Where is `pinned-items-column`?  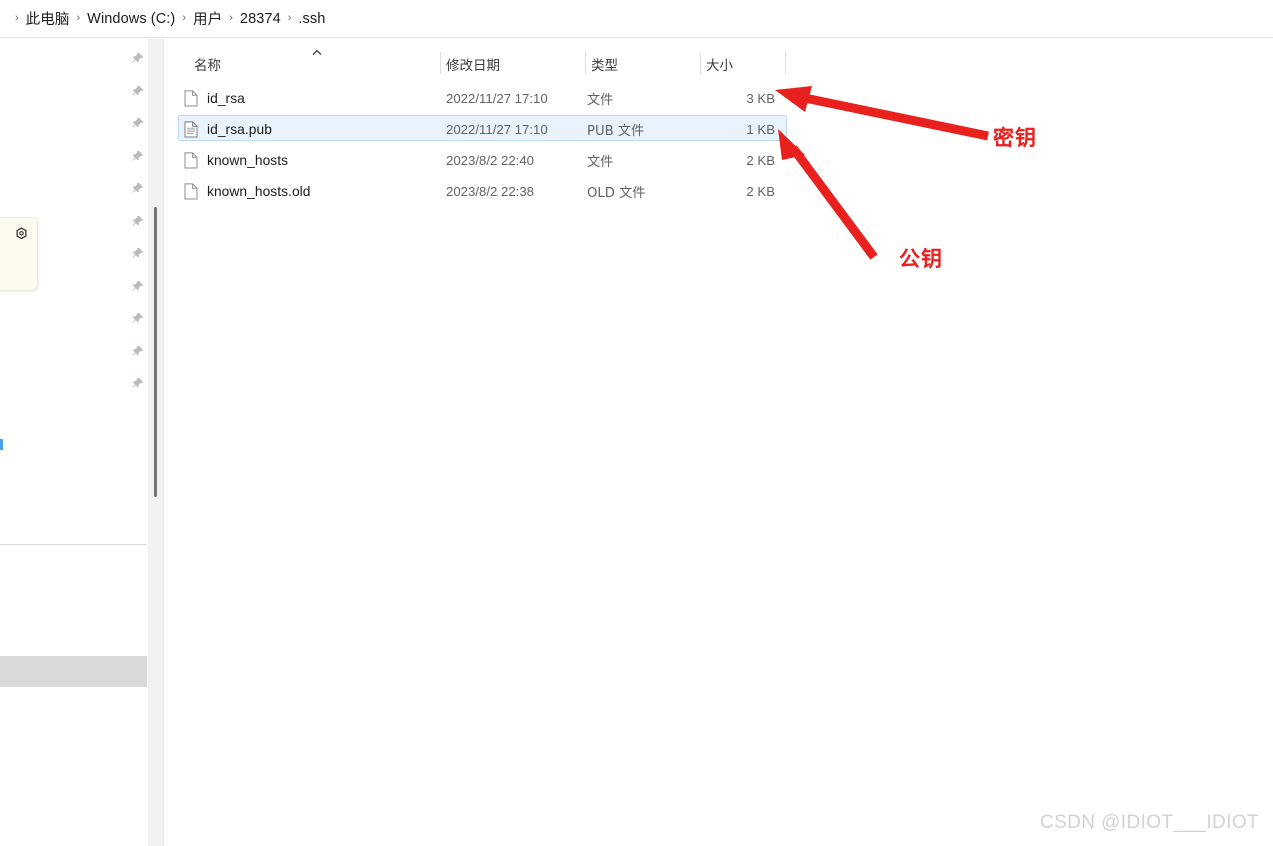 pinned-items-column is located at coordinates (139, 220).